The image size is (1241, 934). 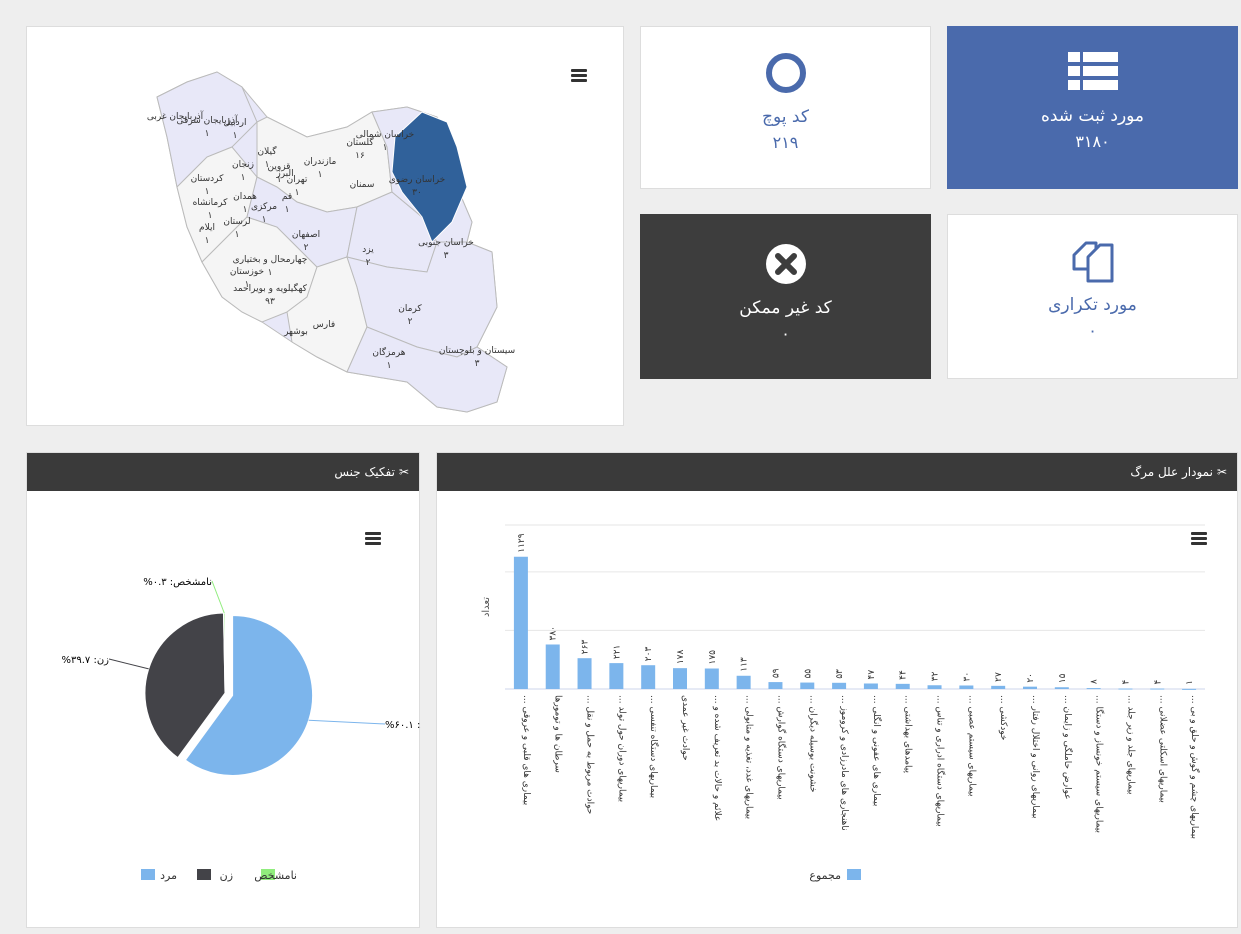 I want to click on map-label-name: خراسان جنوبی, so click(x=446, y=243).